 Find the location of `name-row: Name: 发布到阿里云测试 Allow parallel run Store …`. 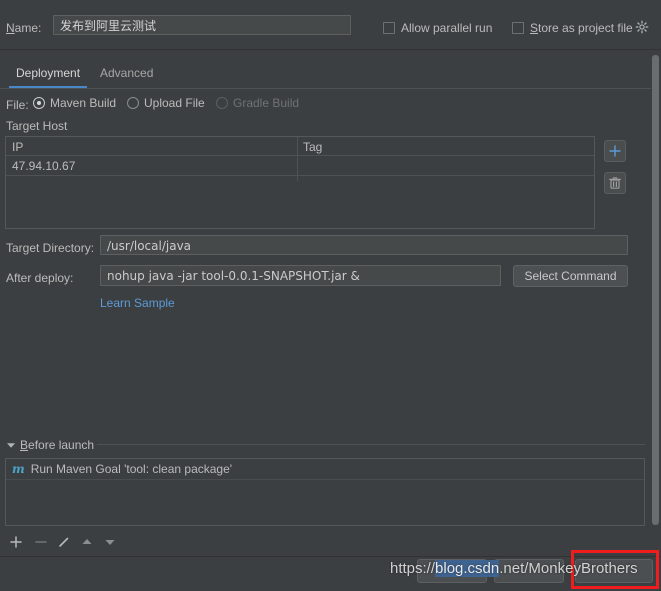

name-row: Name: 发布到阿里云测试 Allow parallel run Store … is located at coordinates (330, 24).